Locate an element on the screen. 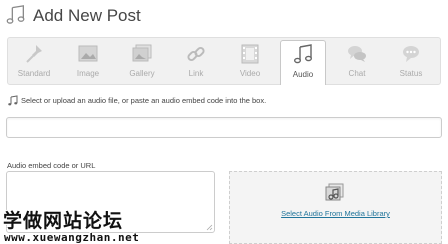 This screenshot has width=448, height=244. format-tab-audio: Audio is located at coordinates (303, 62).